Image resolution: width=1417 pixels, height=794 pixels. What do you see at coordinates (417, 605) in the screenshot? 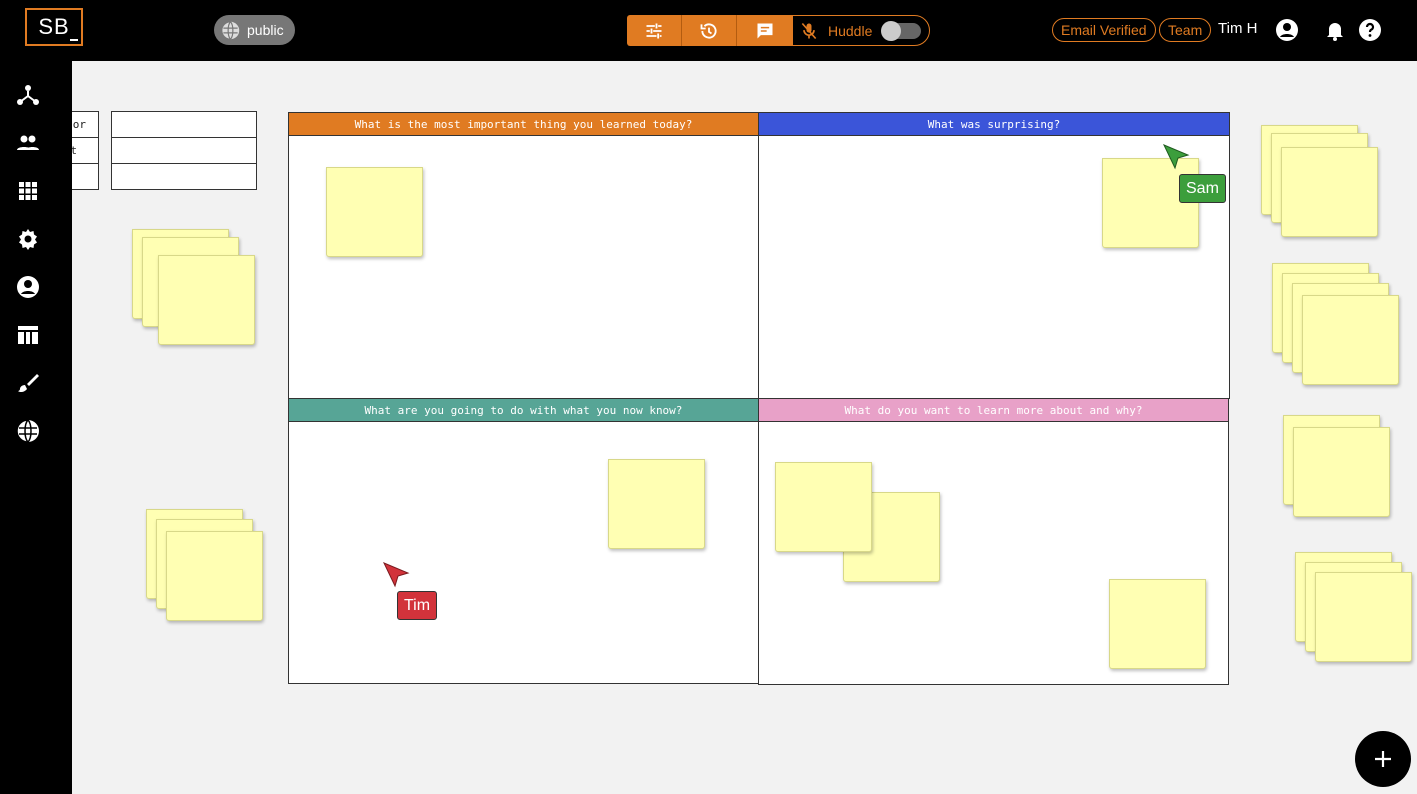
I see `cursor-label-tim: Tim` at bounding box center [417, 605].